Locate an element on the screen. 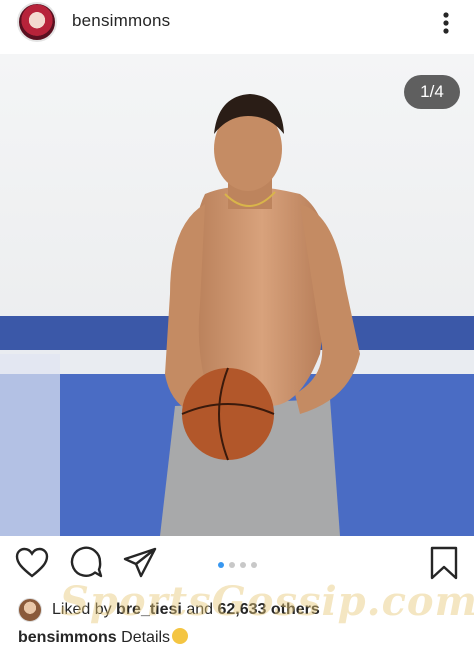 The height and width of the screenshot is (653, 474). likes-line: Liked by bre_tiesi and 62,633 others is located at coordinates (169, 610).